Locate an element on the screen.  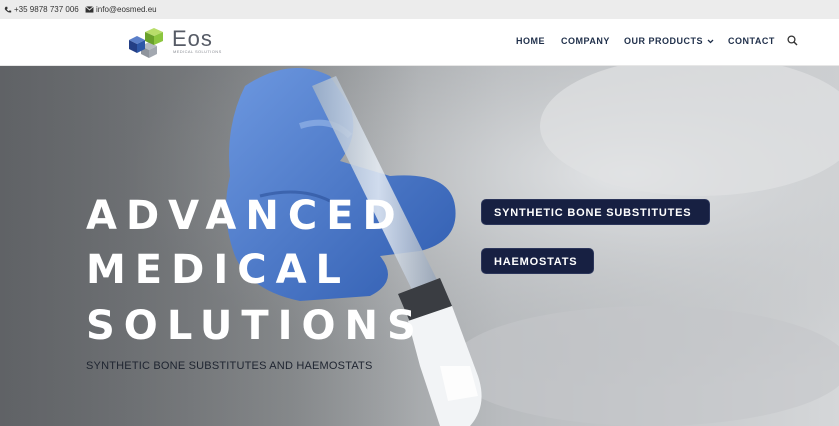
eos-logo: Eos MEDICAL SOLUTIONS is located at coordinates (178, 42).